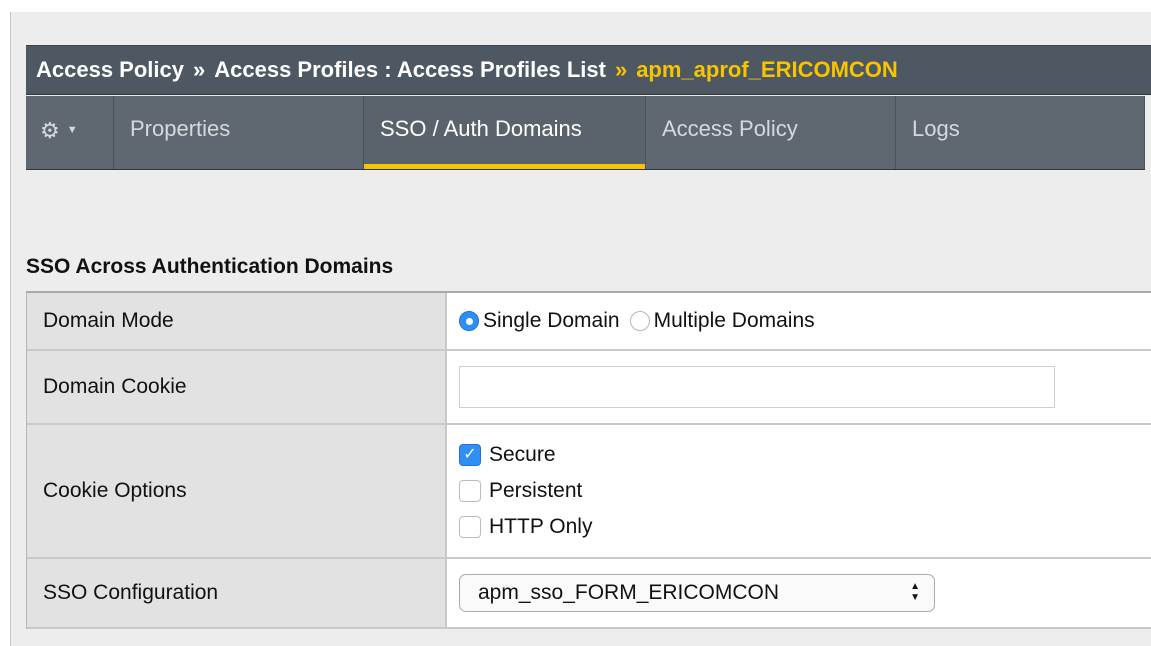  Describe the element at coordinates (757, 387) in the screenshot. I see `domain-cookie-input` at that location.